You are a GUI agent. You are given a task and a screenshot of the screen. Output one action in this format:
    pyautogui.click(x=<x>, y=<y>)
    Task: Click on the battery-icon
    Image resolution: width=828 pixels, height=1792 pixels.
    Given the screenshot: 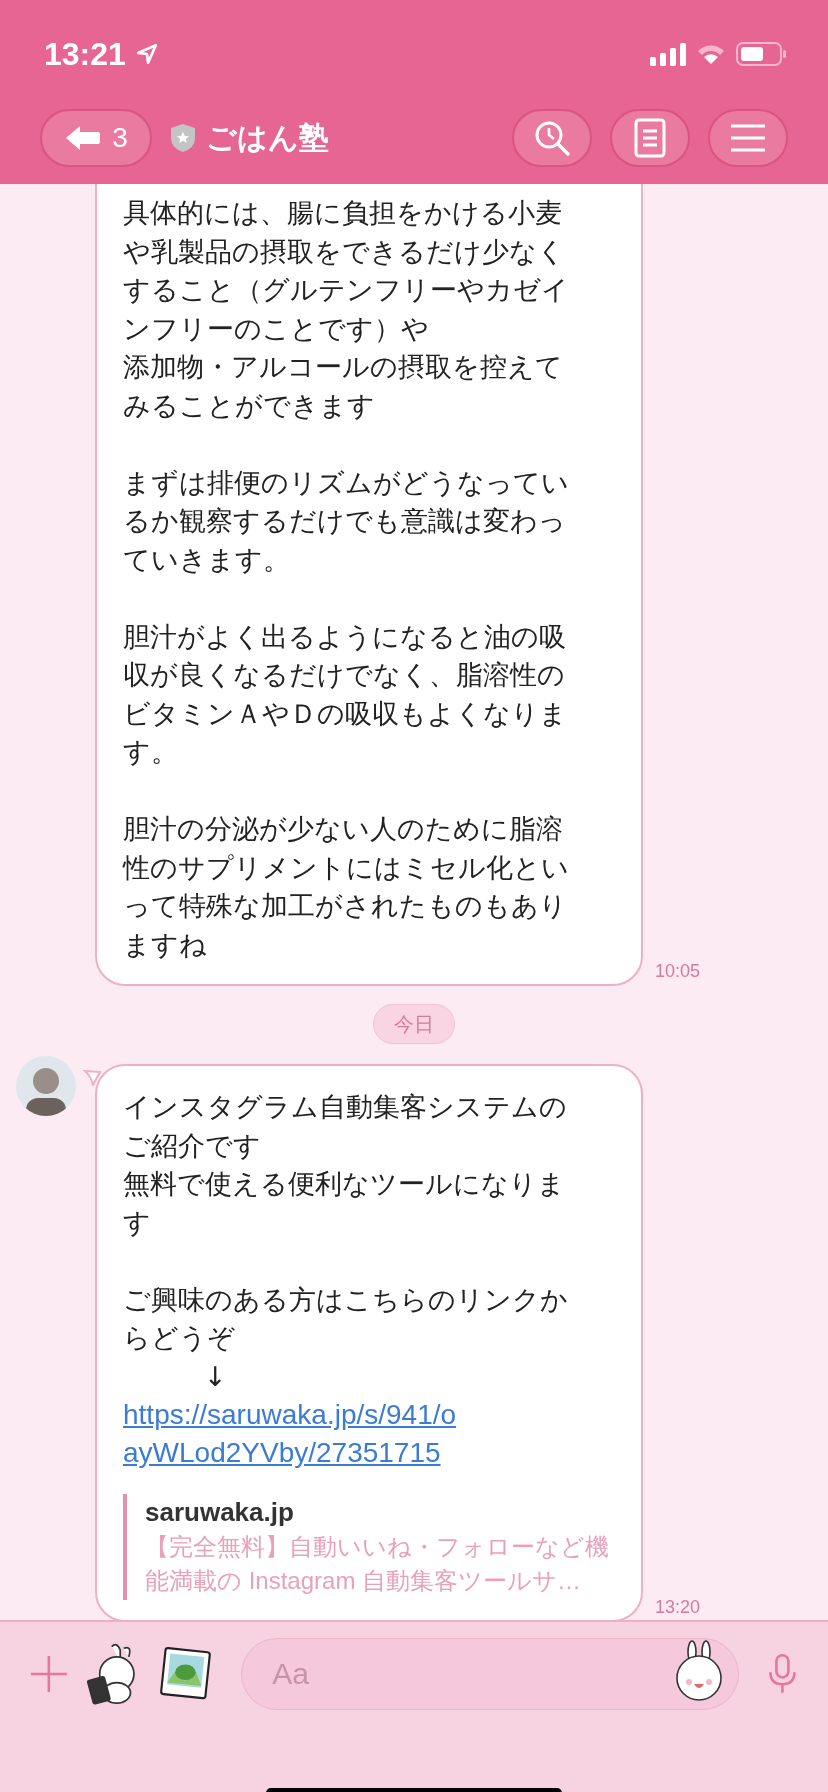 What is the action you would take?
    pyautogui.click(x=762, y=54)
    